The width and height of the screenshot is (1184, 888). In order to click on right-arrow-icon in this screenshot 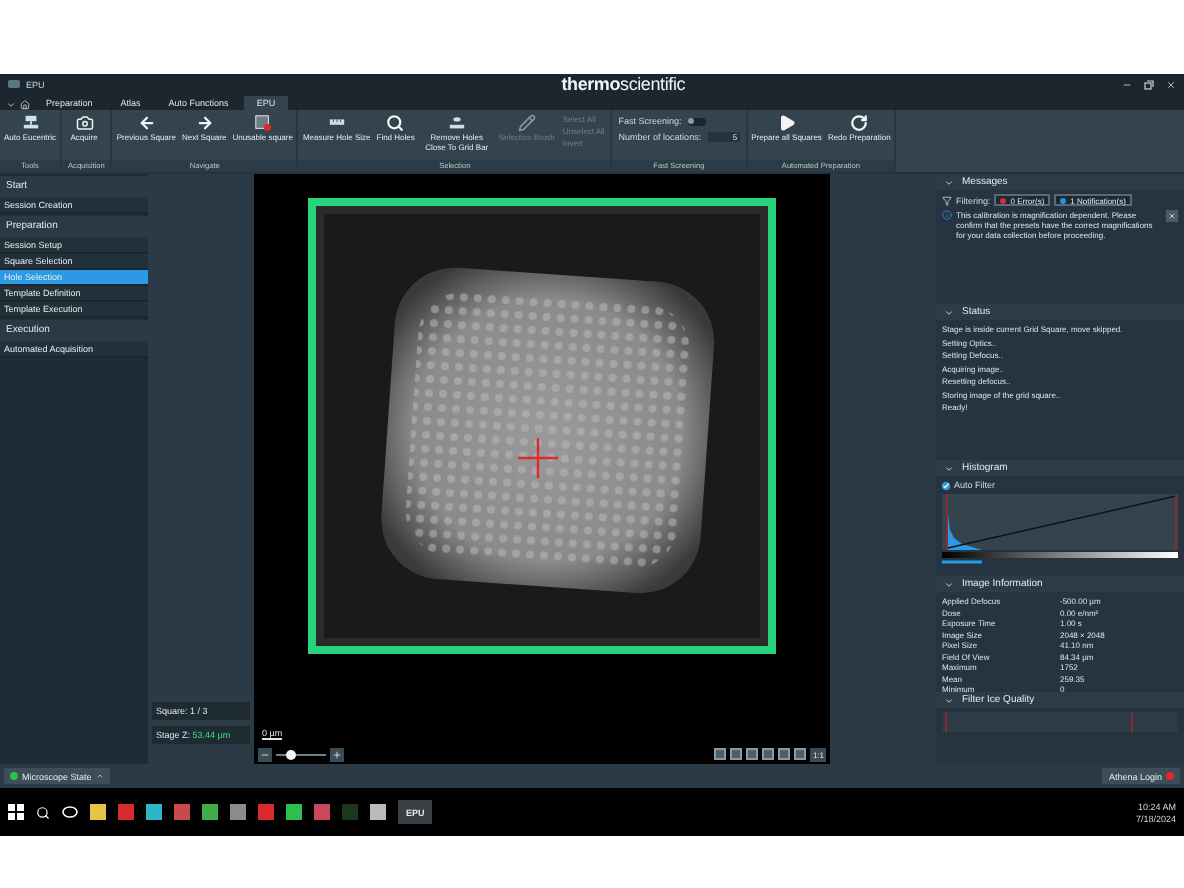, I will do `click(204, 123)`.